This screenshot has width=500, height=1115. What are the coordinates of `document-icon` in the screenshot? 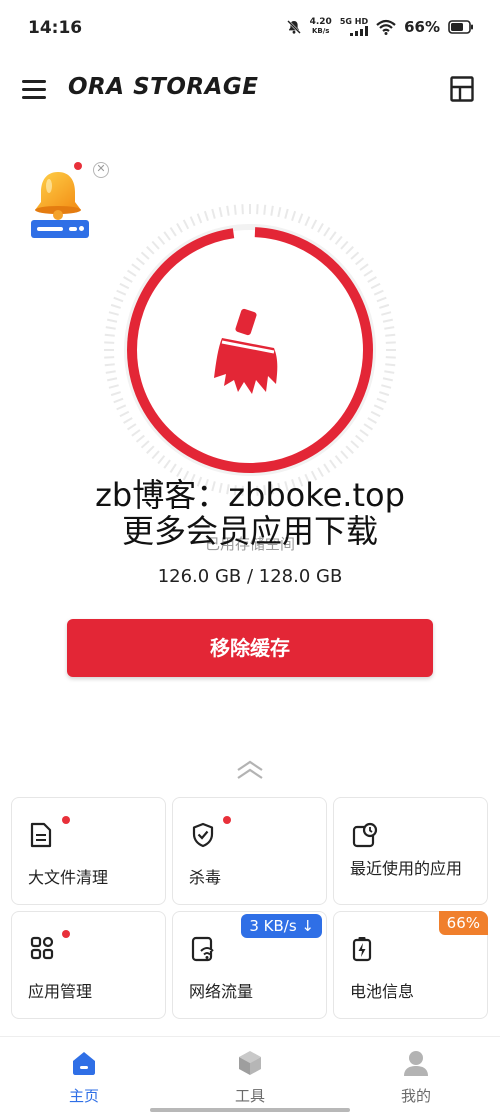 It's located at (41, 835).